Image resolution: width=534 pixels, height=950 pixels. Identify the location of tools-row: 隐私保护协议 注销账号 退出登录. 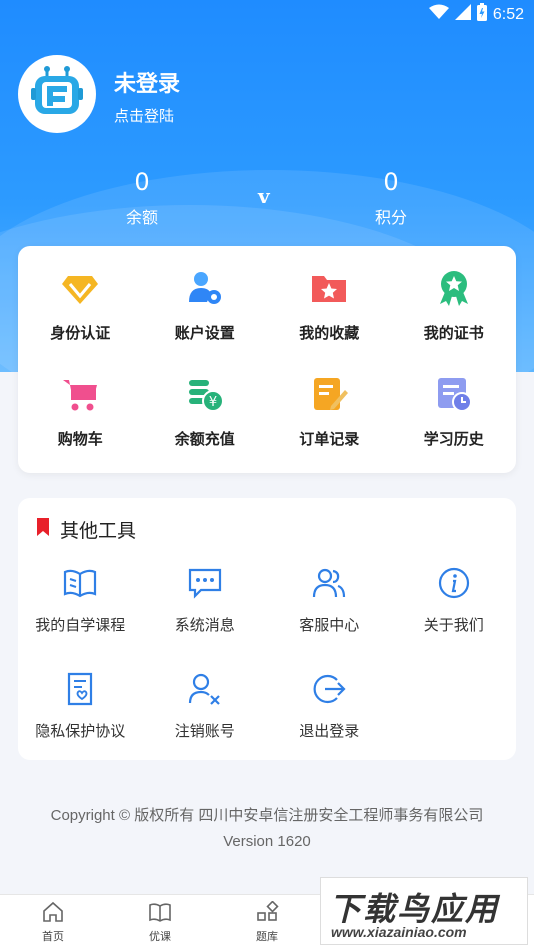
(267, 706).